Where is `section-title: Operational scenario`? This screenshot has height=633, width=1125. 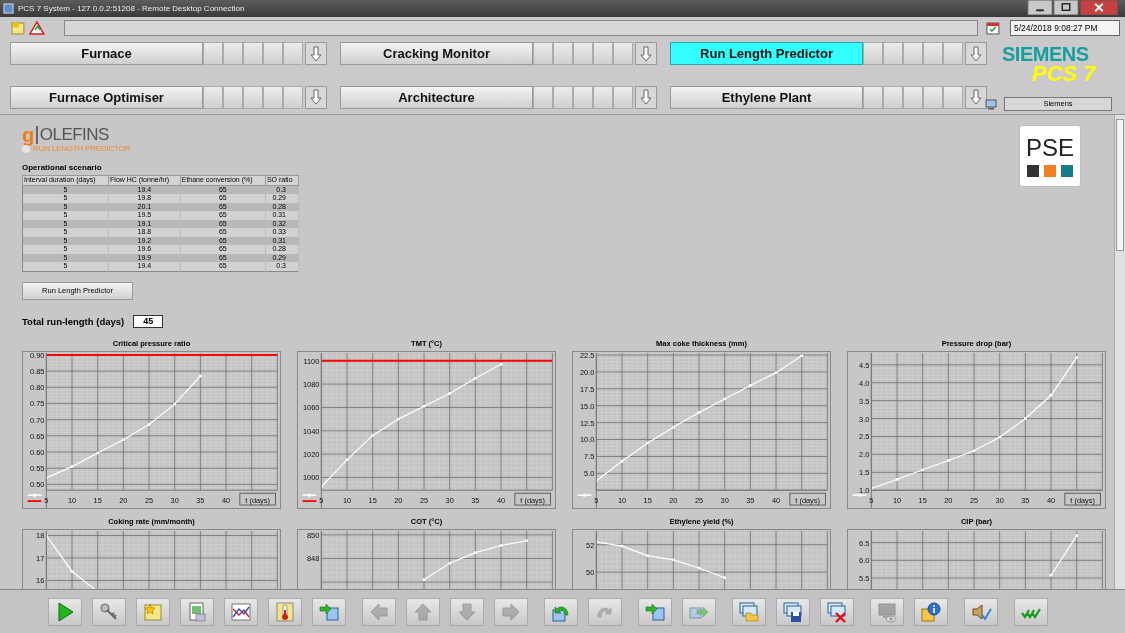 section-title: Operational scenario is located at coordinates (62, 167).